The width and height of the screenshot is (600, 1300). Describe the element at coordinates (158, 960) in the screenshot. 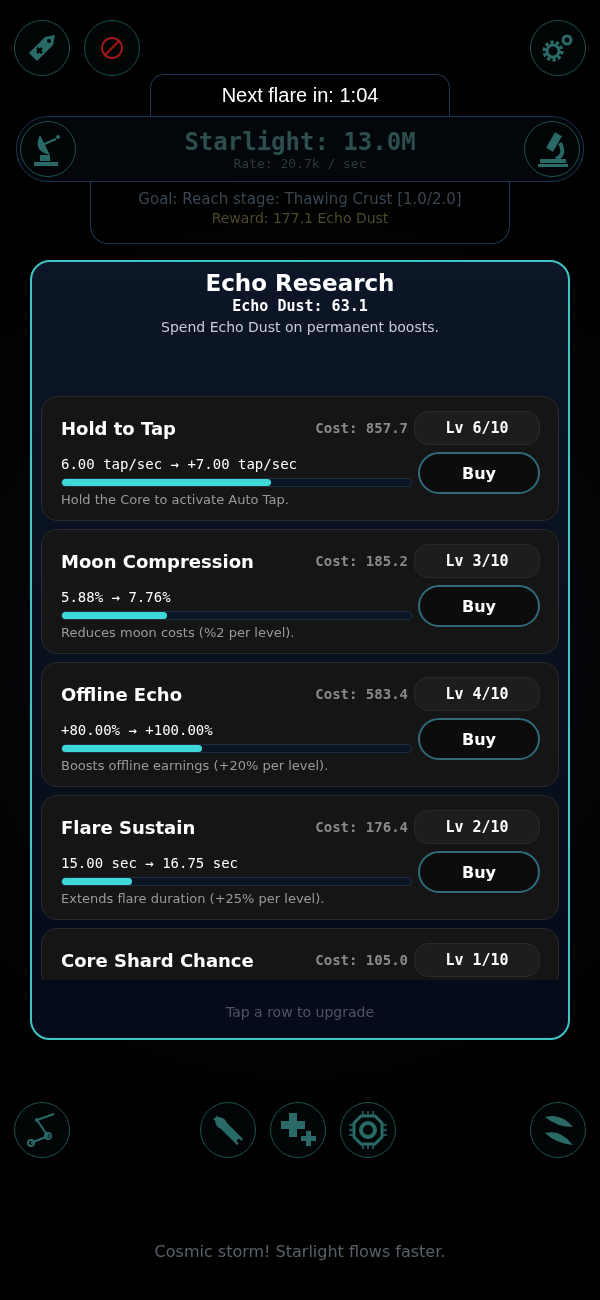

I see `upgrade-name: Core Shard Chance` at that location.